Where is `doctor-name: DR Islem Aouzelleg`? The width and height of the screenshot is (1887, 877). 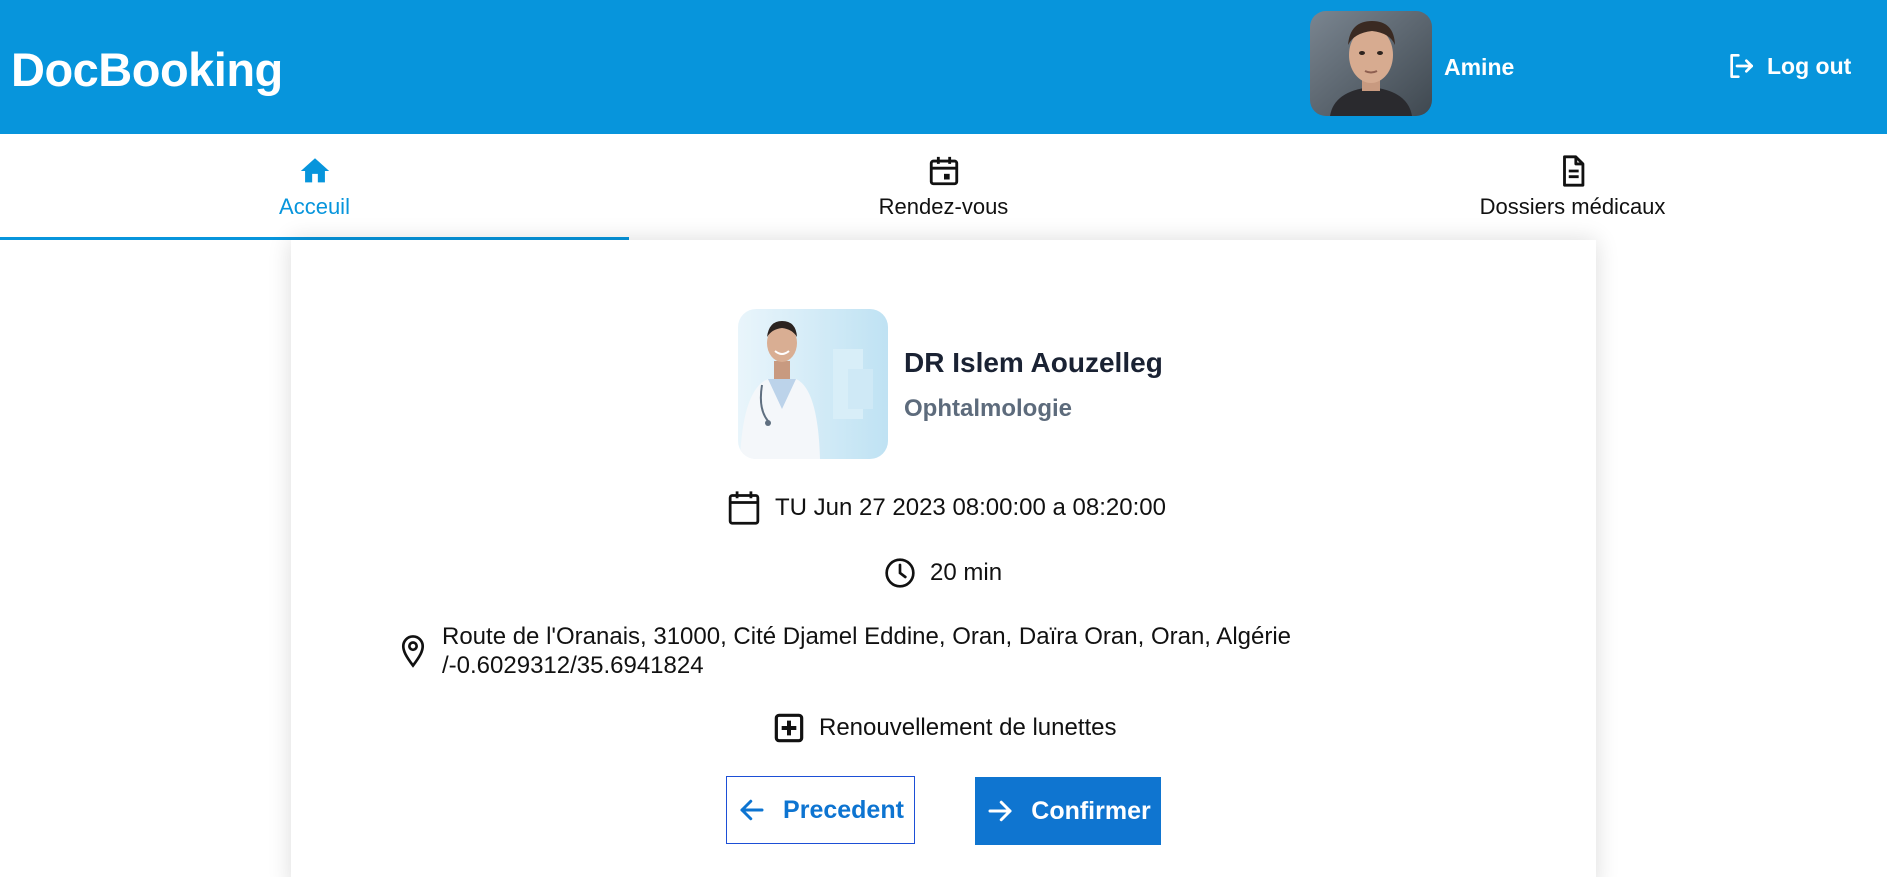 doctor-name: DR Islem Aouzelleg is located at coordinates (1033, 362).